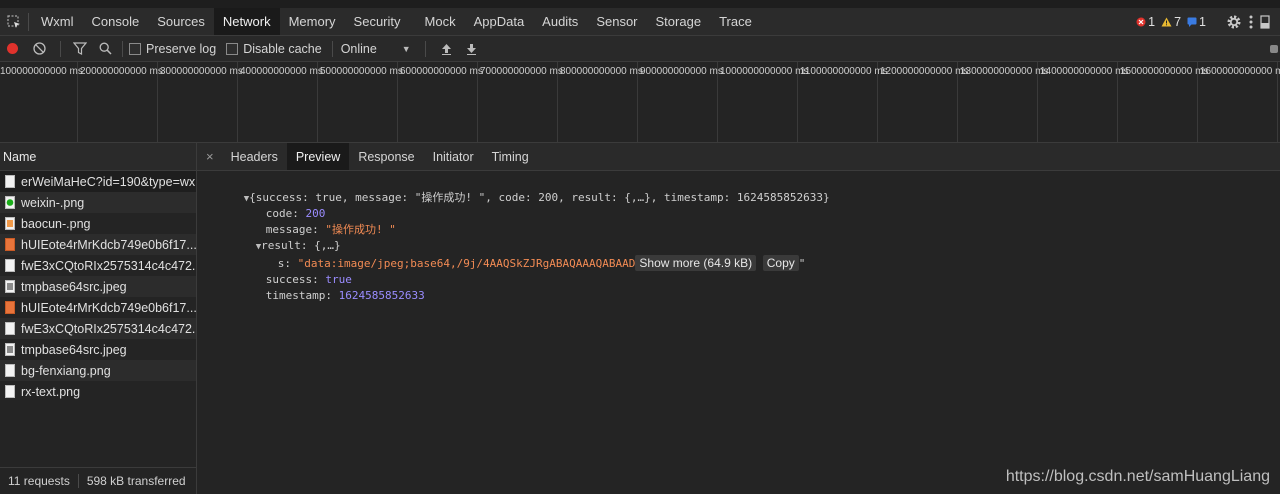 The height and width of the screenshot is (494, 1280). I want to click on s-value-end: ", so click(802, 263).